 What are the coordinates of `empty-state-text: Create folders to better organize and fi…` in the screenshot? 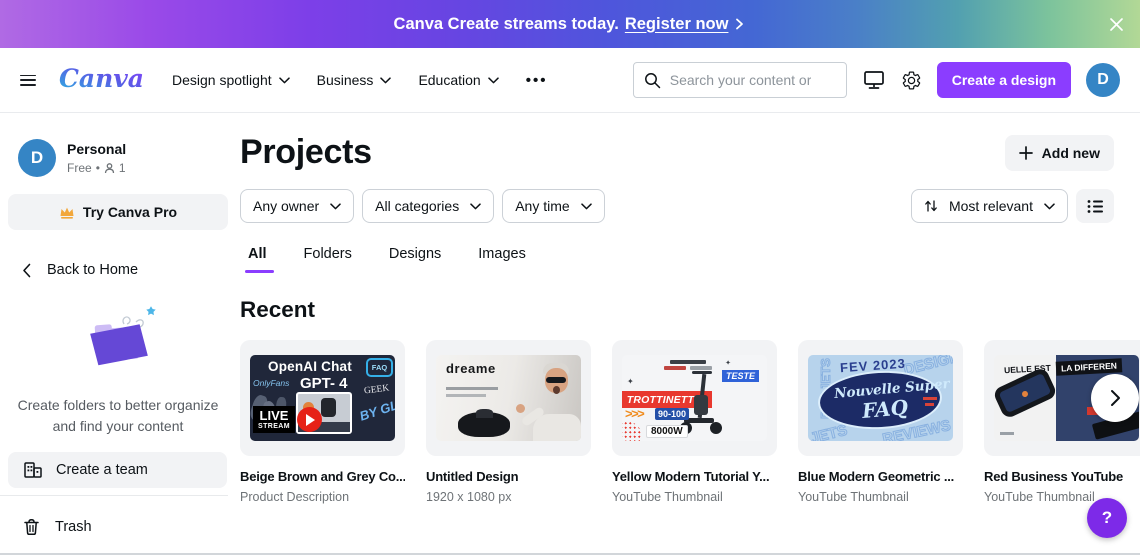 It's located at (118, 415).